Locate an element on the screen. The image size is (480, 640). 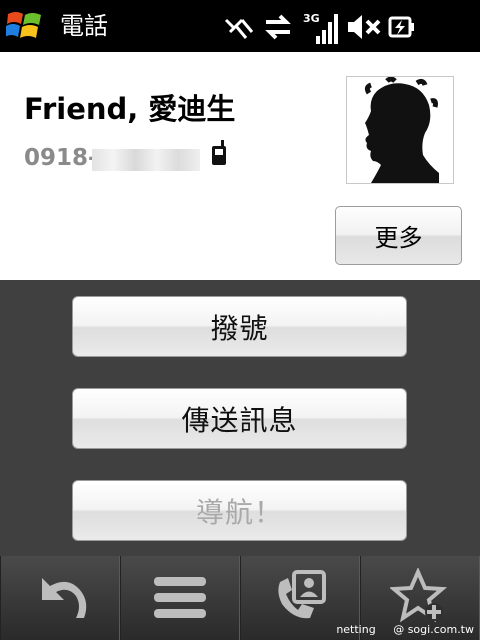
contact-phone: 0918- is located at coordinates (61, 158).